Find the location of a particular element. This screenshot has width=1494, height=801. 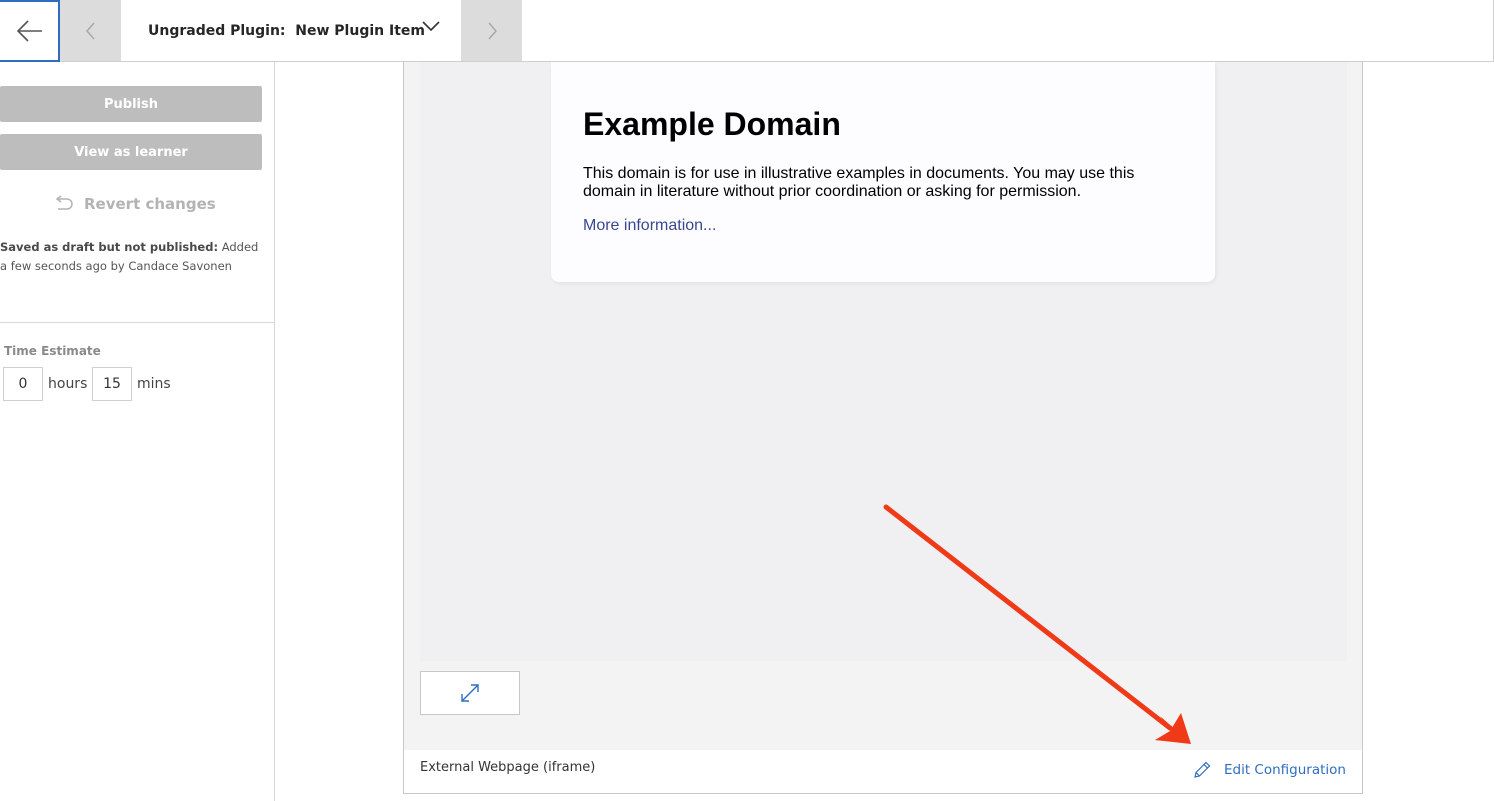

chevron-left-icon is located at coordinates (90, 30).